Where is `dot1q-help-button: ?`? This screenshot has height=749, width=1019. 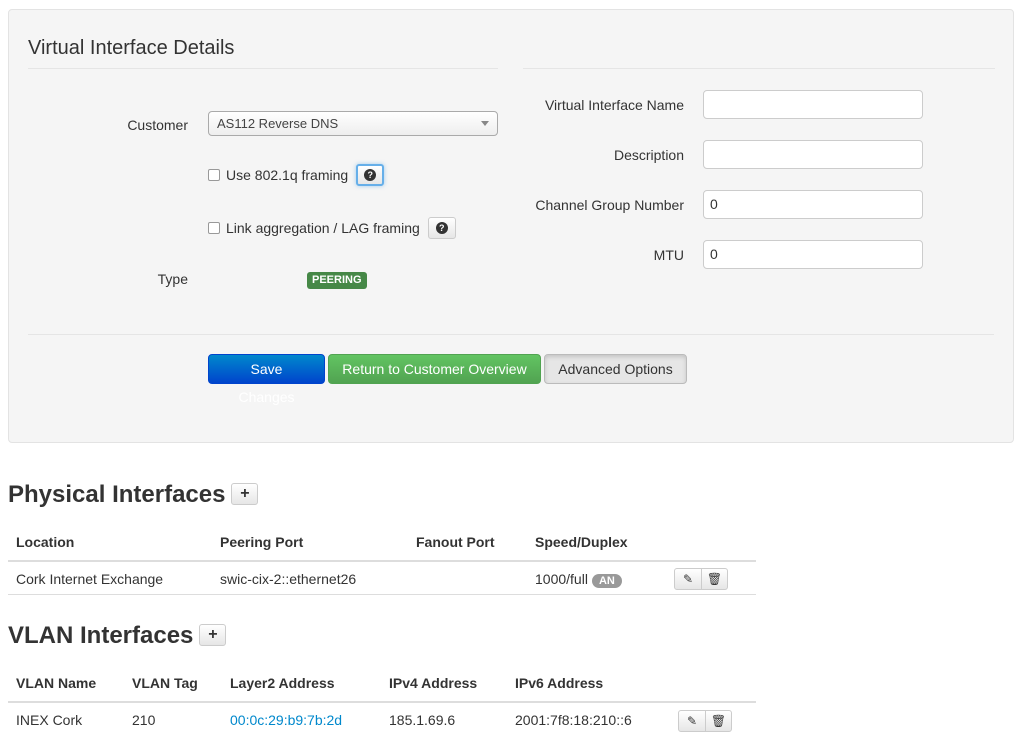 dot1q-help-button: ? is located at coordinates (370, 175).